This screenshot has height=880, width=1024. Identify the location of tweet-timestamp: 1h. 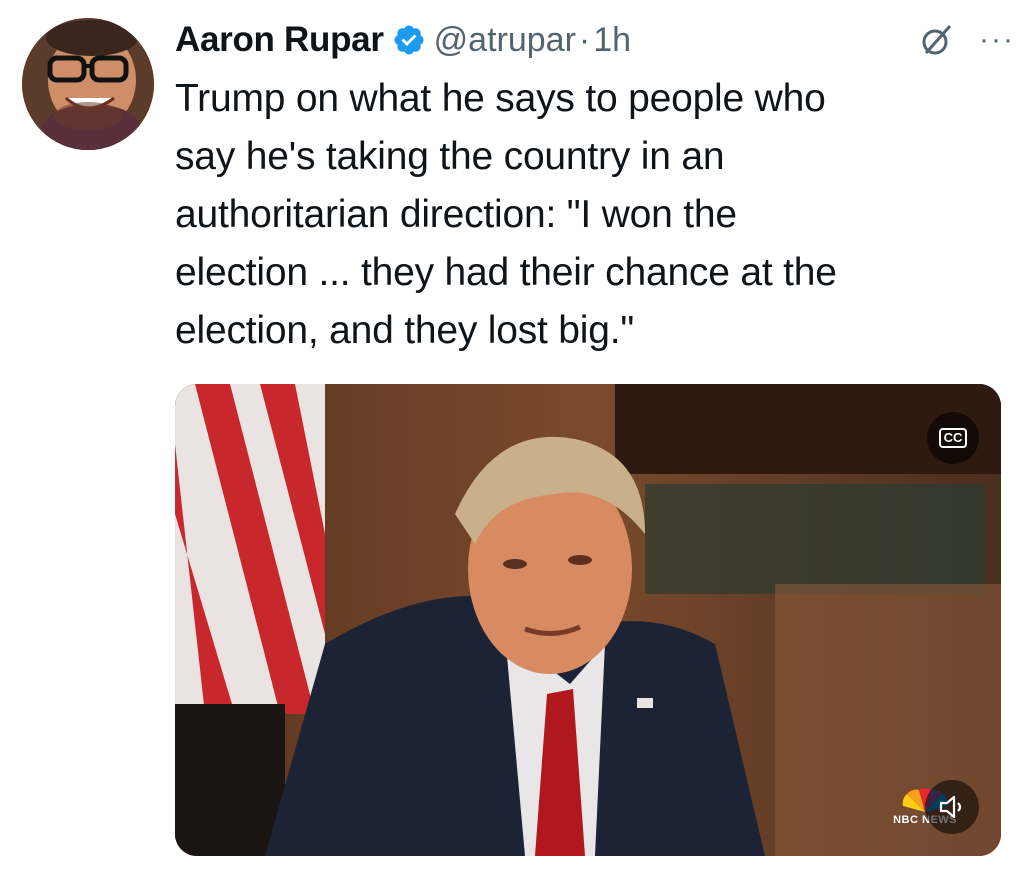
(612, 40).